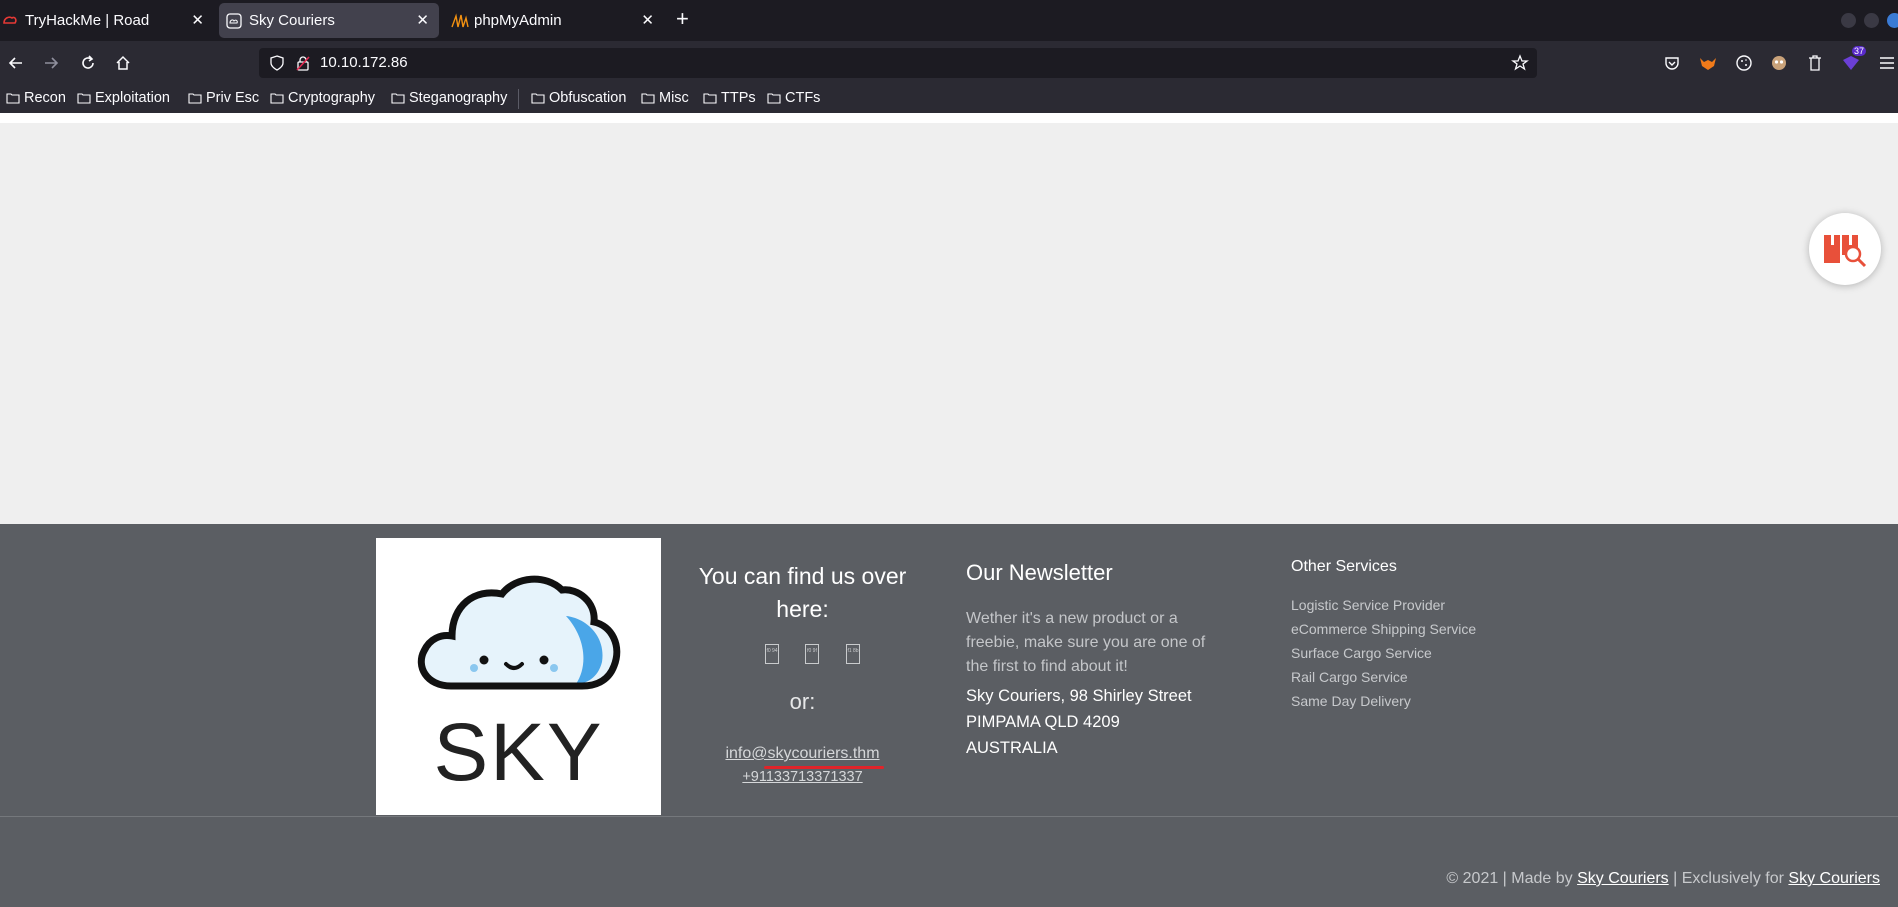 The width and height of the screenshot is (1898, 907). I want to click on other-services-title: Other Services, so click(1344, 566).